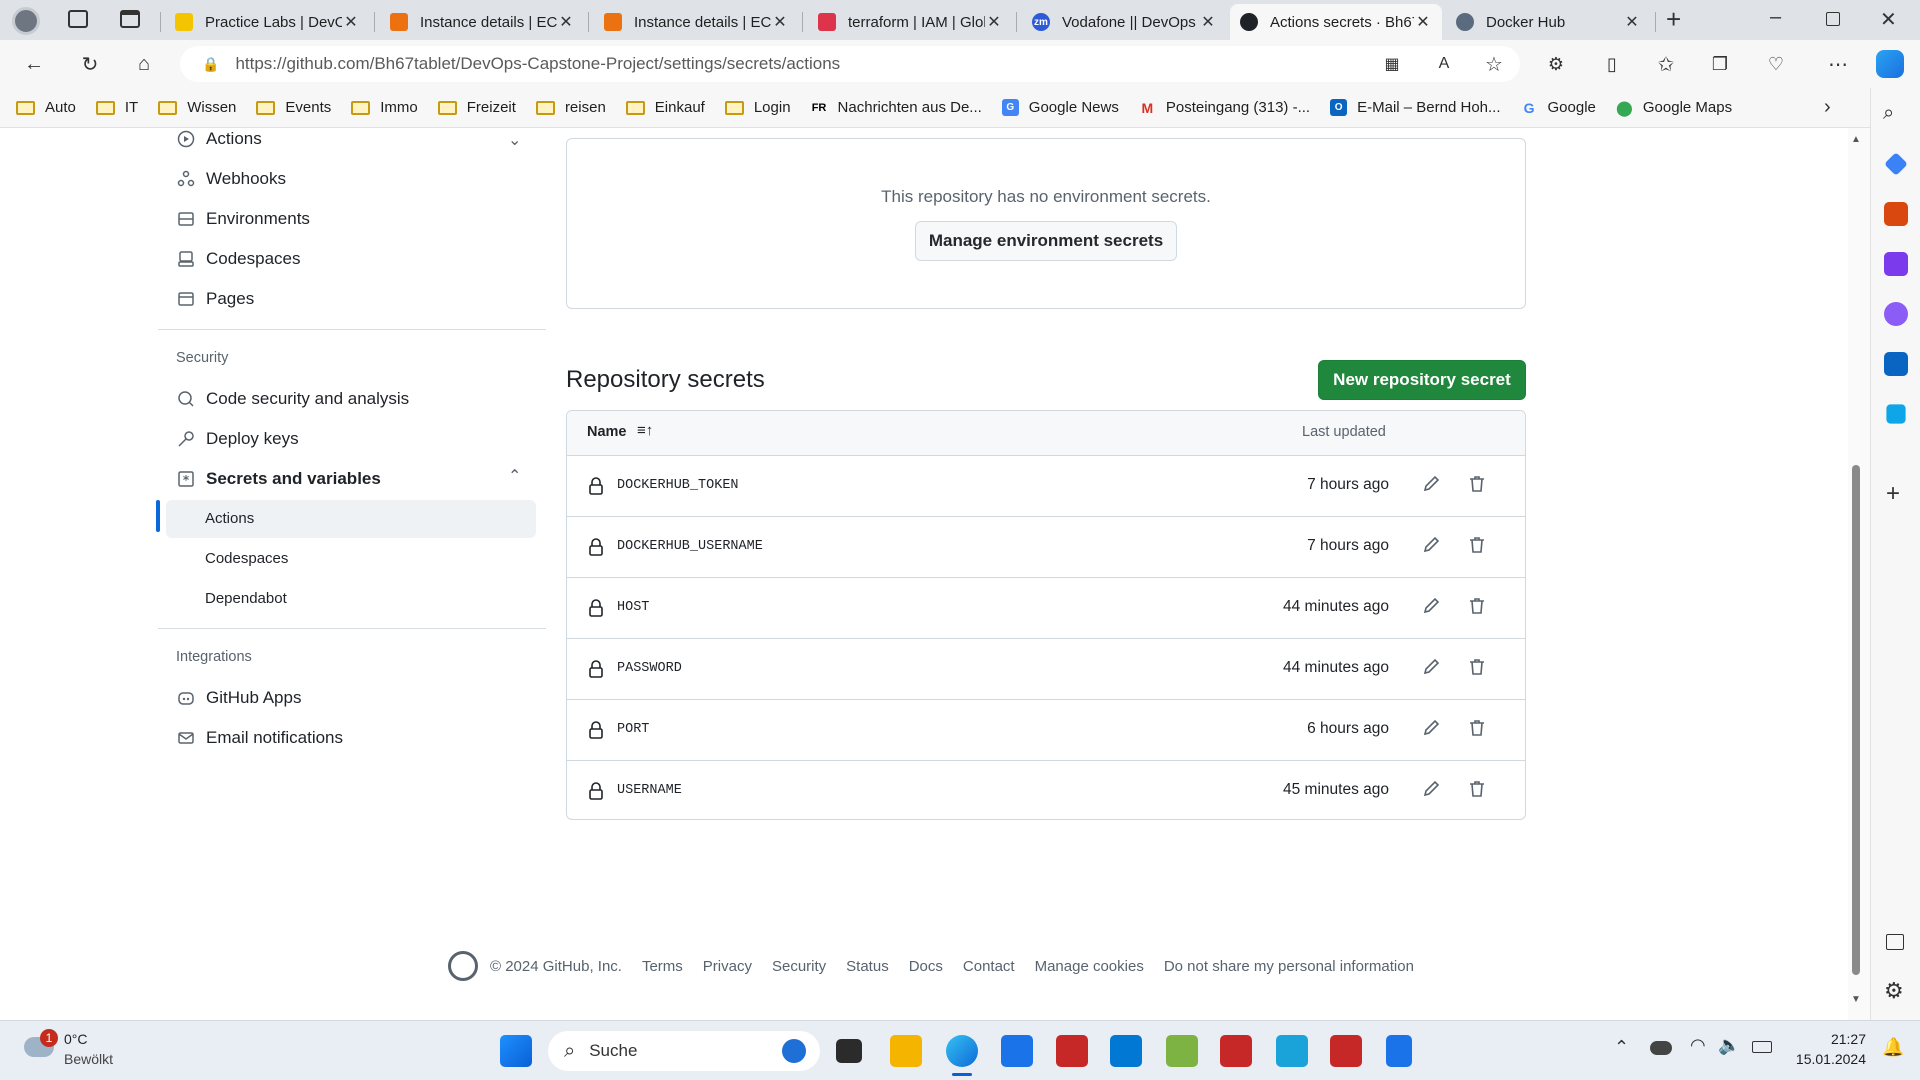 This screenshot has width=1920, height=1080. I want to click on browser-tab: terraform | IAM | Global ✕, so click(910, 22).